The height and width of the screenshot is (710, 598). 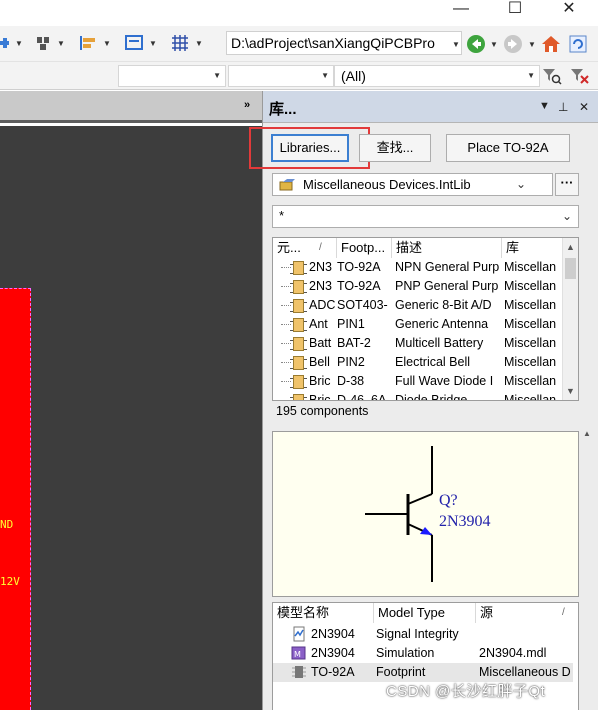 I want to click on pcb-board-region: ND 12V, so click(x=15, y=499).